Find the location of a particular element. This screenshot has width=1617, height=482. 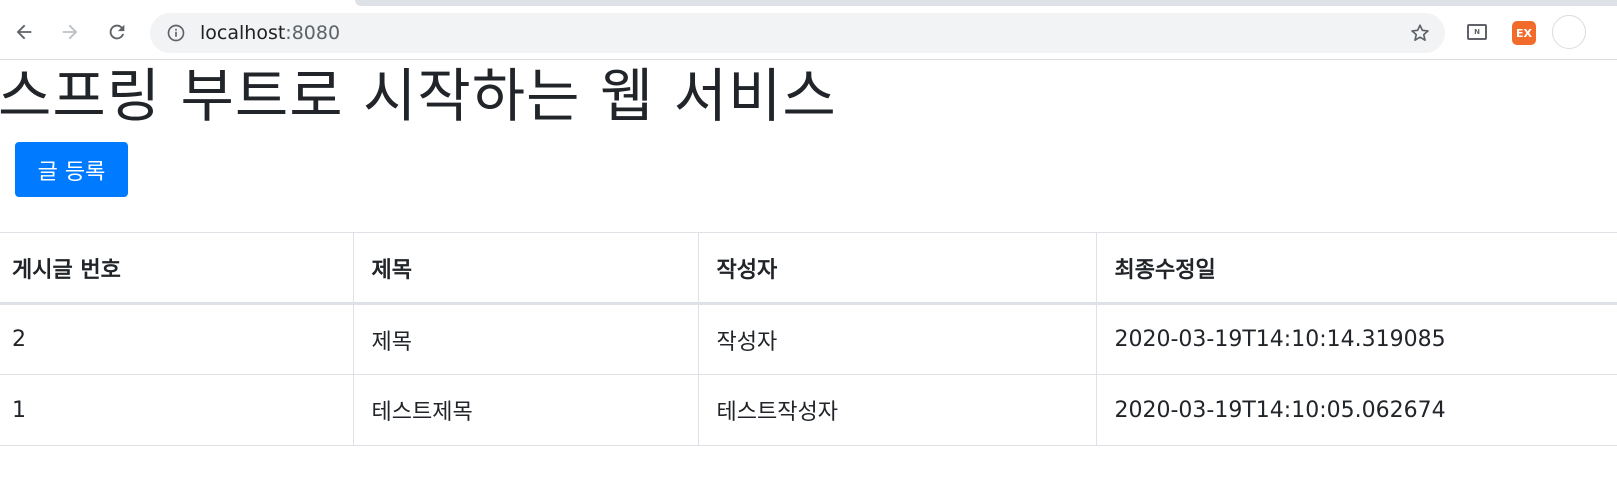

browser-toolbar: localhost:8080 N EX is located at coordinates (808, 30).